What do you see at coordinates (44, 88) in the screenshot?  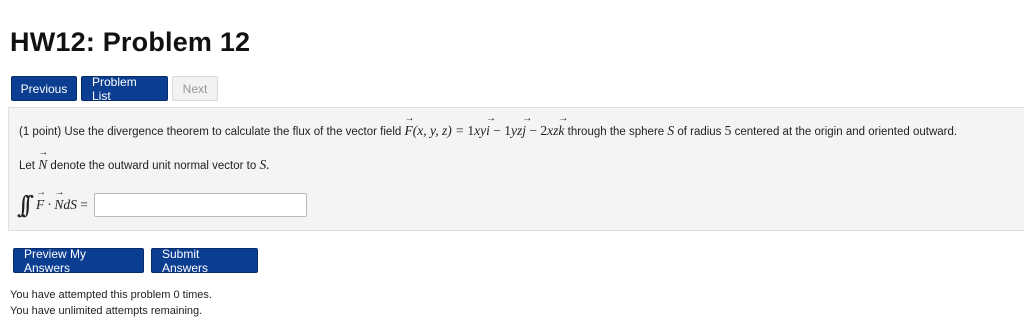 I see `previous-button: Previous` at bounding box center [44, 88].